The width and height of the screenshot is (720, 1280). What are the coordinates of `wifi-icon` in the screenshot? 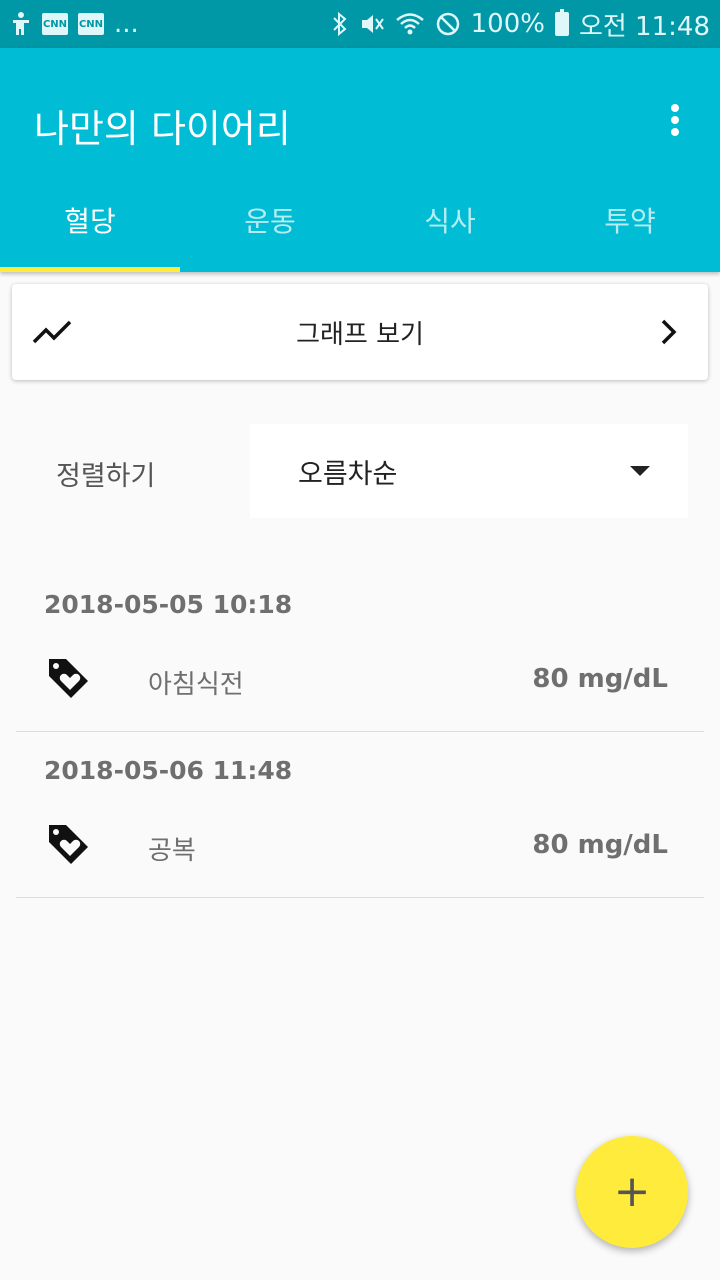 It's located at (410, 24).